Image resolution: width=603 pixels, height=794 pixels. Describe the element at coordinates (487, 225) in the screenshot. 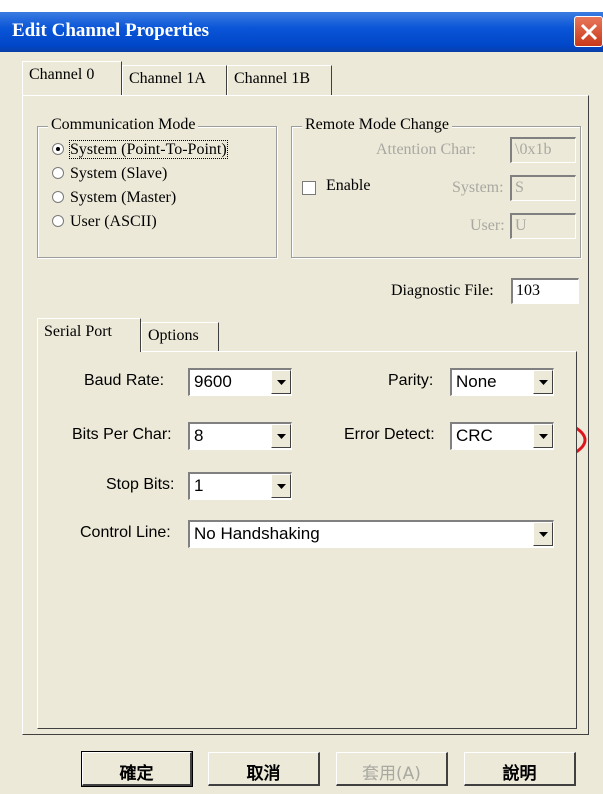

I see `user-label: User:` at that location.